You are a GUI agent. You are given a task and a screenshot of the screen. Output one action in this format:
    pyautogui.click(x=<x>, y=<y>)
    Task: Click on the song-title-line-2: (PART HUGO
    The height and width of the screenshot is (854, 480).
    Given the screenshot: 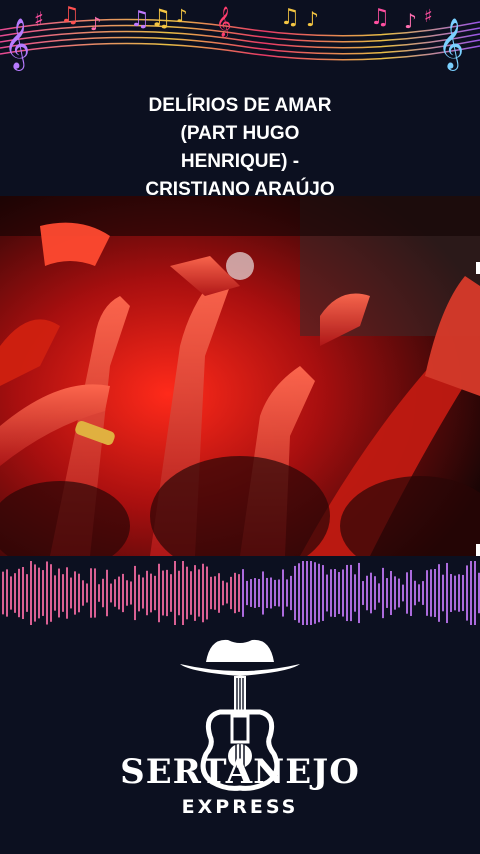 What is the action you would take?
    pyautogui.click(x=240, y=133)
    